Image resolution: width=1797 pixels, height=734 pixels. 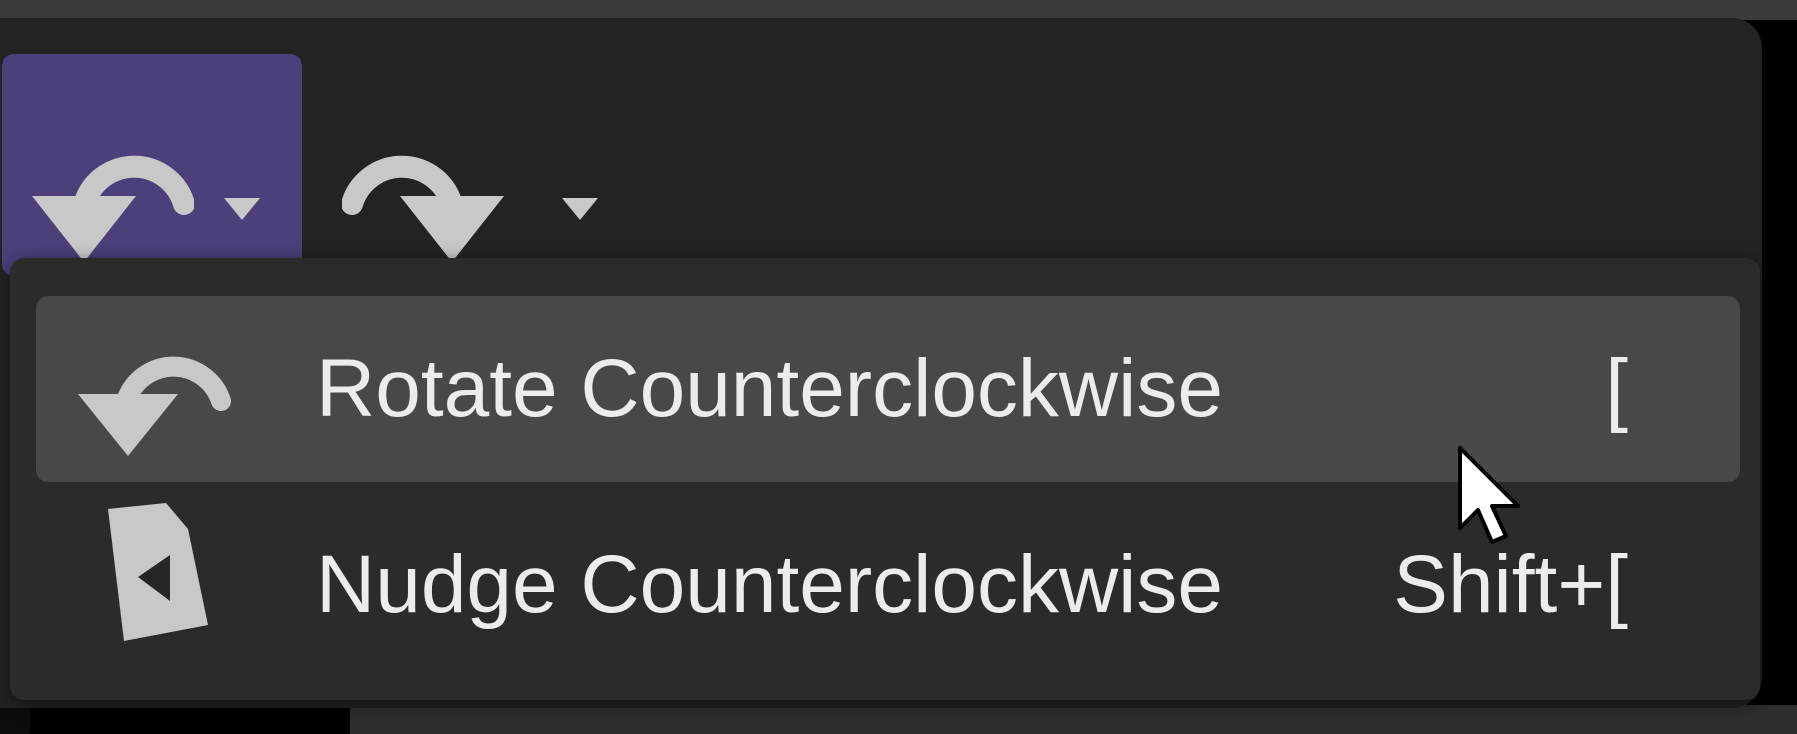 What do you see at coordinates (769, 388) in the screenshot?
I see `menu-item-label: Rotate Counterclockwise` at bounding box center [769, 388].